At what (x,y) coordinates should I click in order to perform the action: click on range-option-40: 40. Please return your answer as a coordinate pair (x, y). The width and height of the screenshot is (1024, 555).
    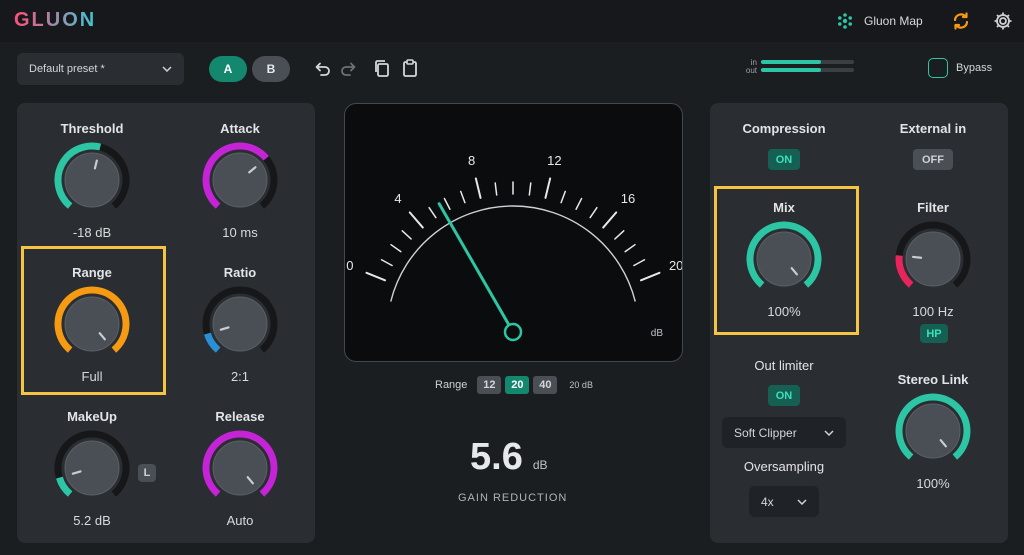
    Looking at the image, I should click on (545, 385).